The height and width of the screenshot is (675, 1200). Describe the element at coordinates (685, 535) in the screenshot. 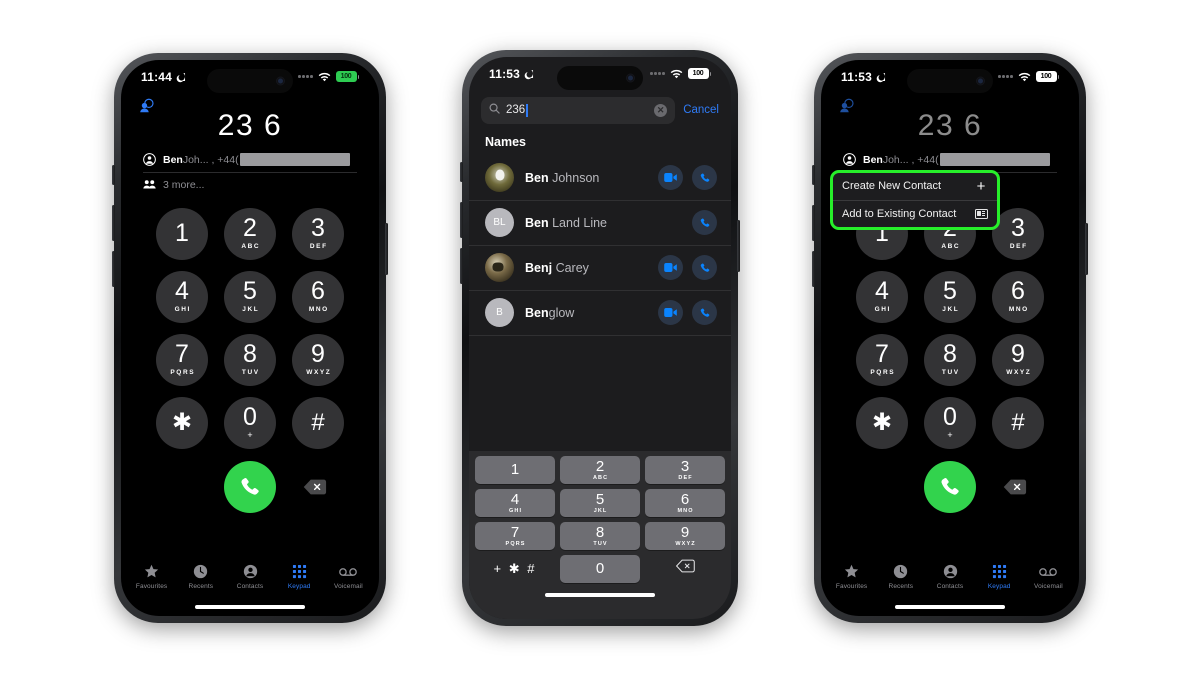

I see `numkey-9: 9 WXYZ` at that location.